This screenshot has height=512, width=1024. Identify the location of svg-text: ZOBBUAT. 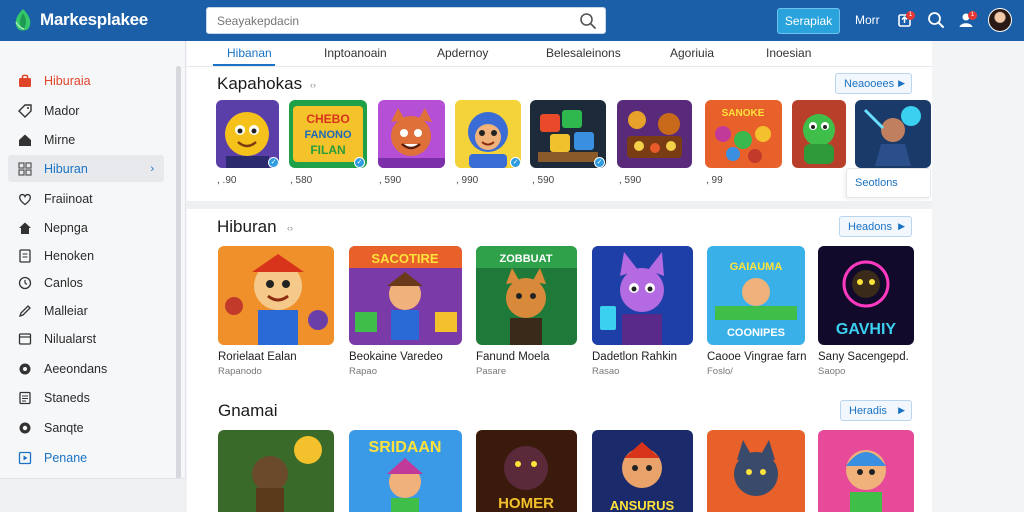
(526, 259).